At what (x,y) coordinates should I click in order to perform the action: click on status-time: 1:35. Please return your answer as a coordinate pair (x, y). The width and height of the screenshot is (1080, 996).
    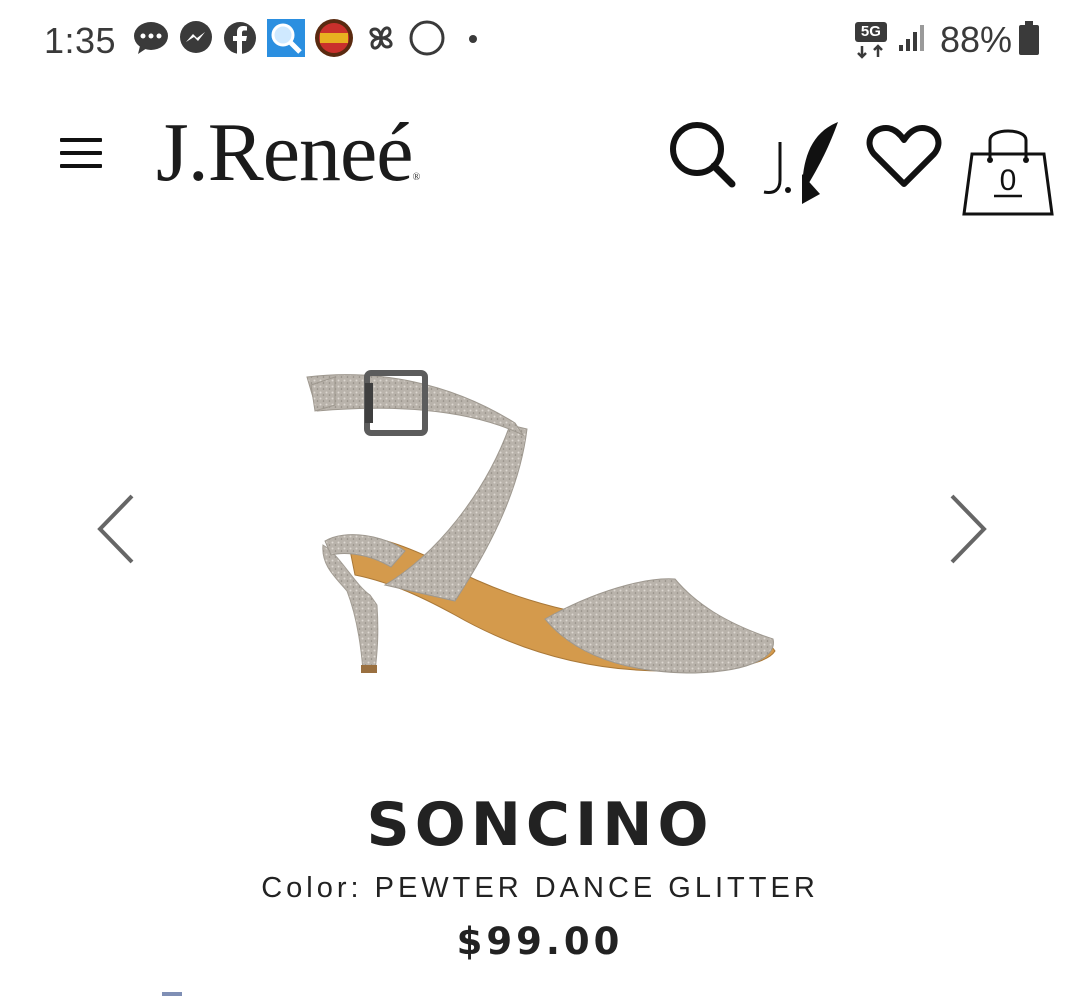
    Looking at the image, I should click on (80, 40).